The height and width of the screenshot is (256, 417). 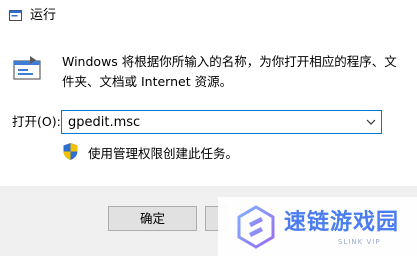 I want to click on watermark-subtitle: SLINK VIP, so click(x=359, y=242).